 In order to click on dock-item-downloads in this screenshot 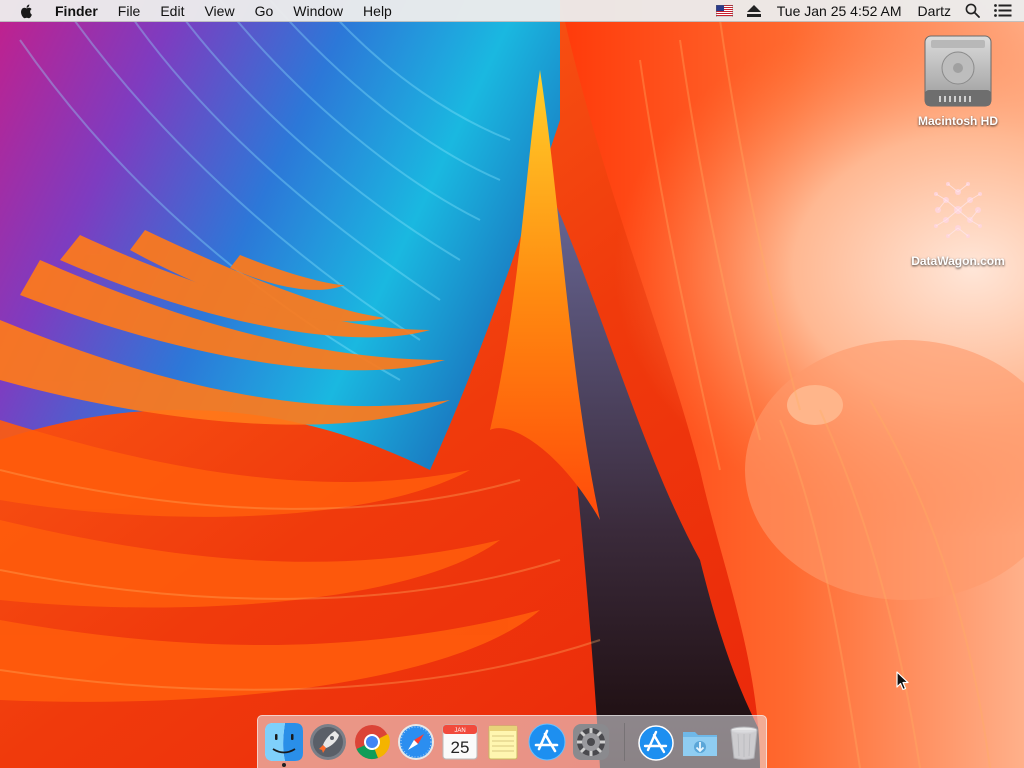, I will do `click(700, 742)`.